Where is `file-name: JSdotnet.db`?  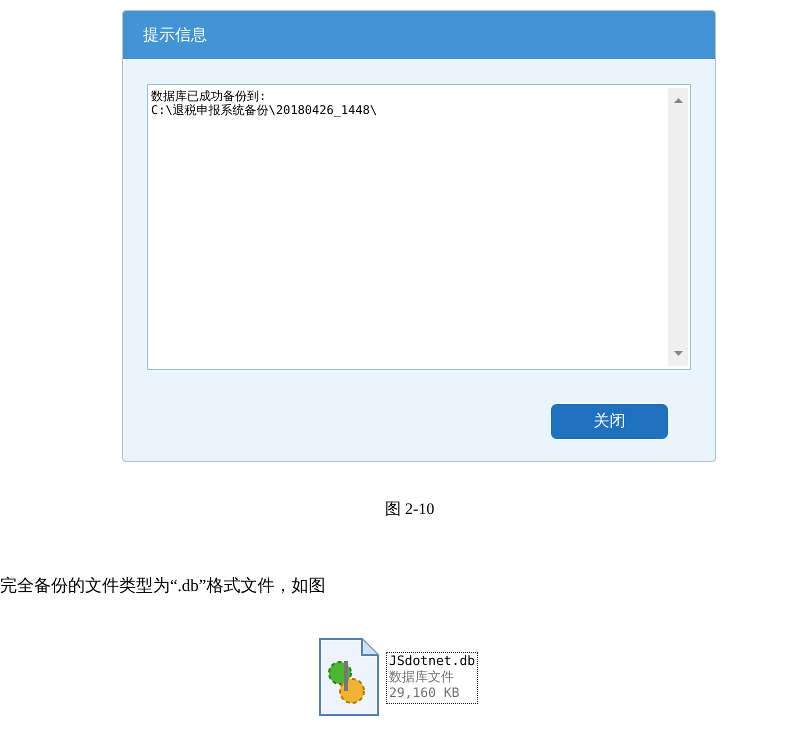
file-name: JSdotnet.db is located at coordinates (432, 662).